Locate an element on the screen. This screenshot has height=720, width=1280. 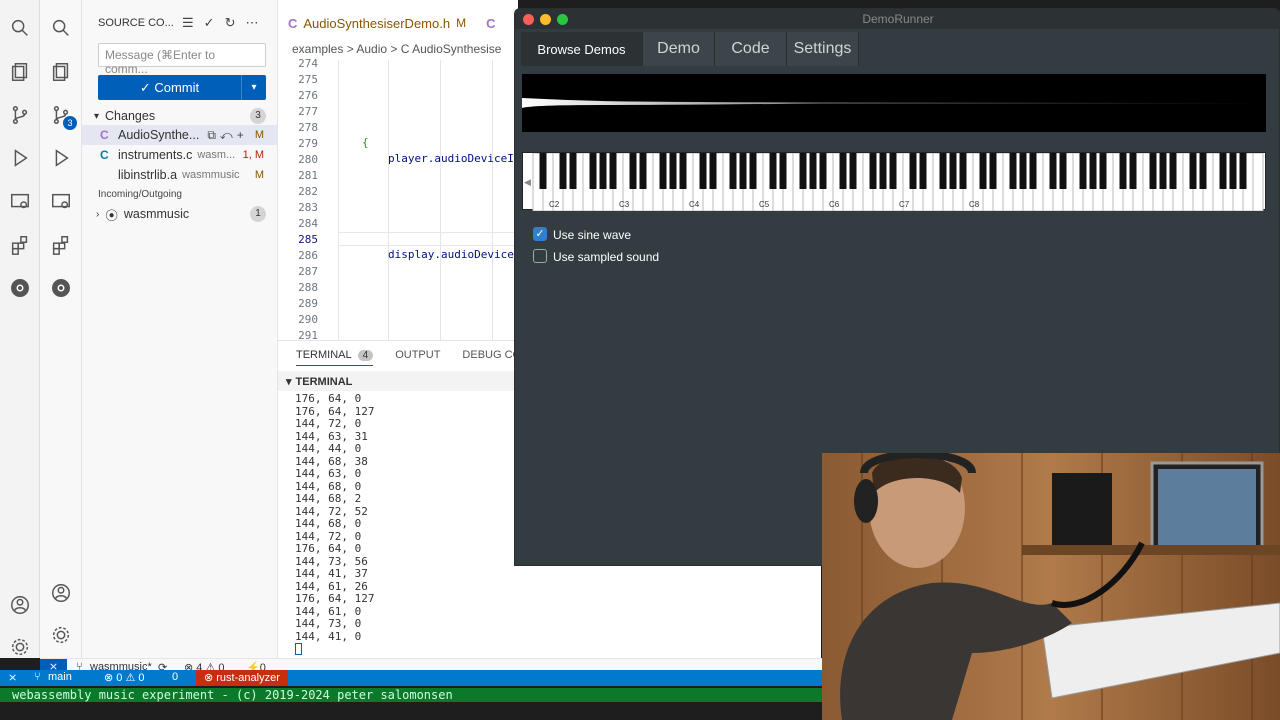
sampled-sound-checkbox is located at coordinates (540, 256).